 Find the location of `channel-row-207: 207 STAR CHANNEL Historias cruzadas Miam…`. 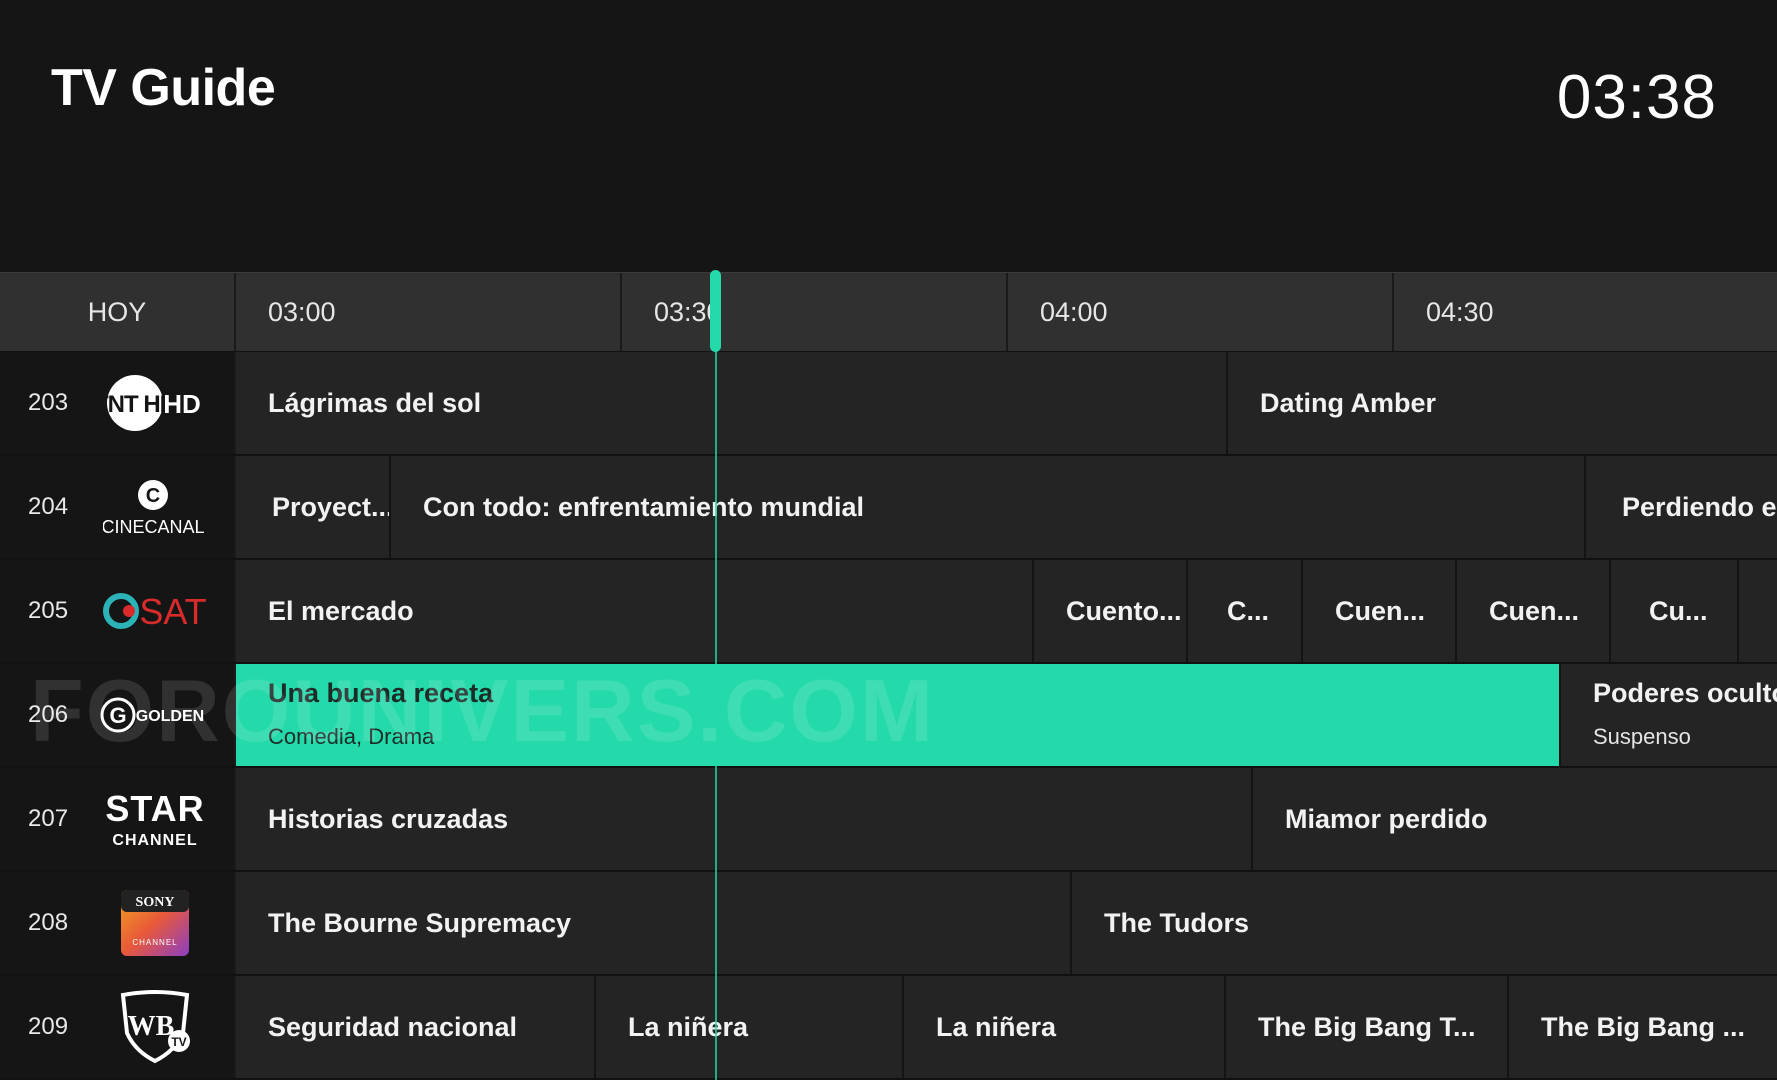

channel-row-207: 207 STAR CHANNEL Historias cruzadas Miam… is located at coordinates (888, 820).